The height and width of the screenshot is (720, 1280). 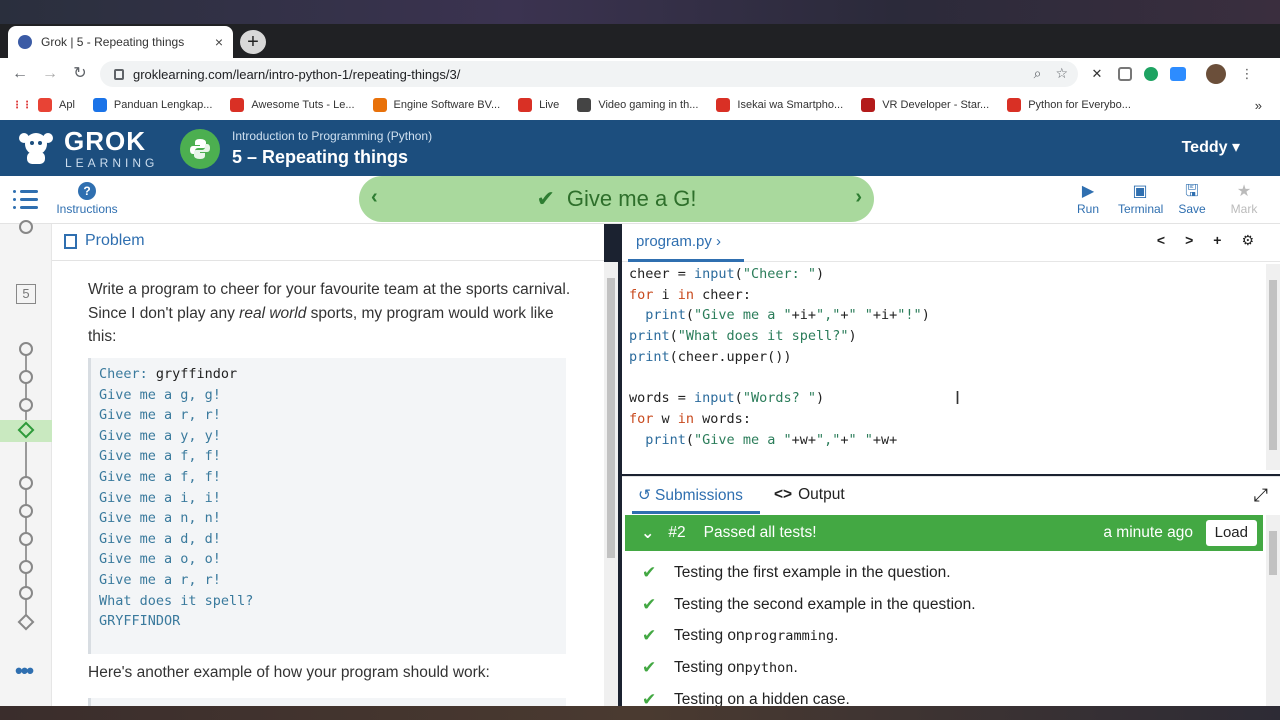 What do you see at coordinates (1211, 147) in the screenshot?
I see `user-menu: Teddy ▾` at bounding box center [1211, 147].